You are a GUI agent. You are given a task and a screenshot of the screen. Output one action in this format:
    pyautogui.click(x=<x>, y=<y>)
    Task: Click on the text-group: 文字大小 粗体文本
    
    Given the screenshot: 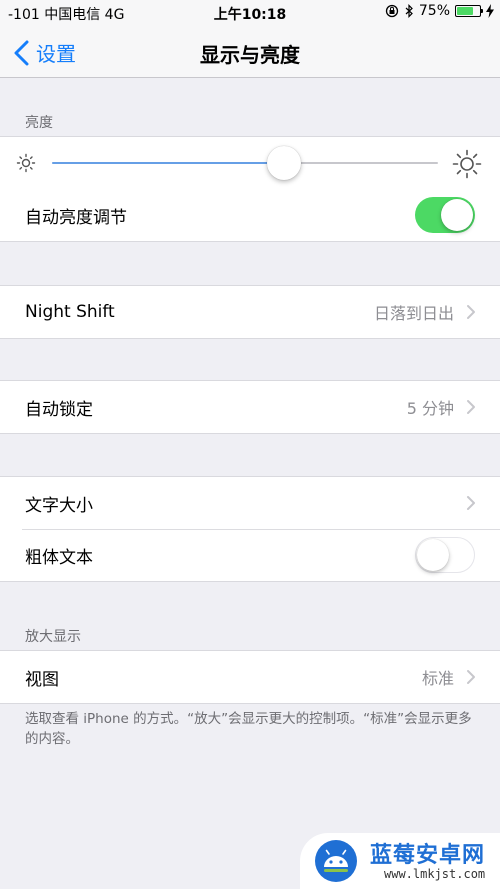 What is the action you would take?
    pyautogui.click(x=250, y=529)
    